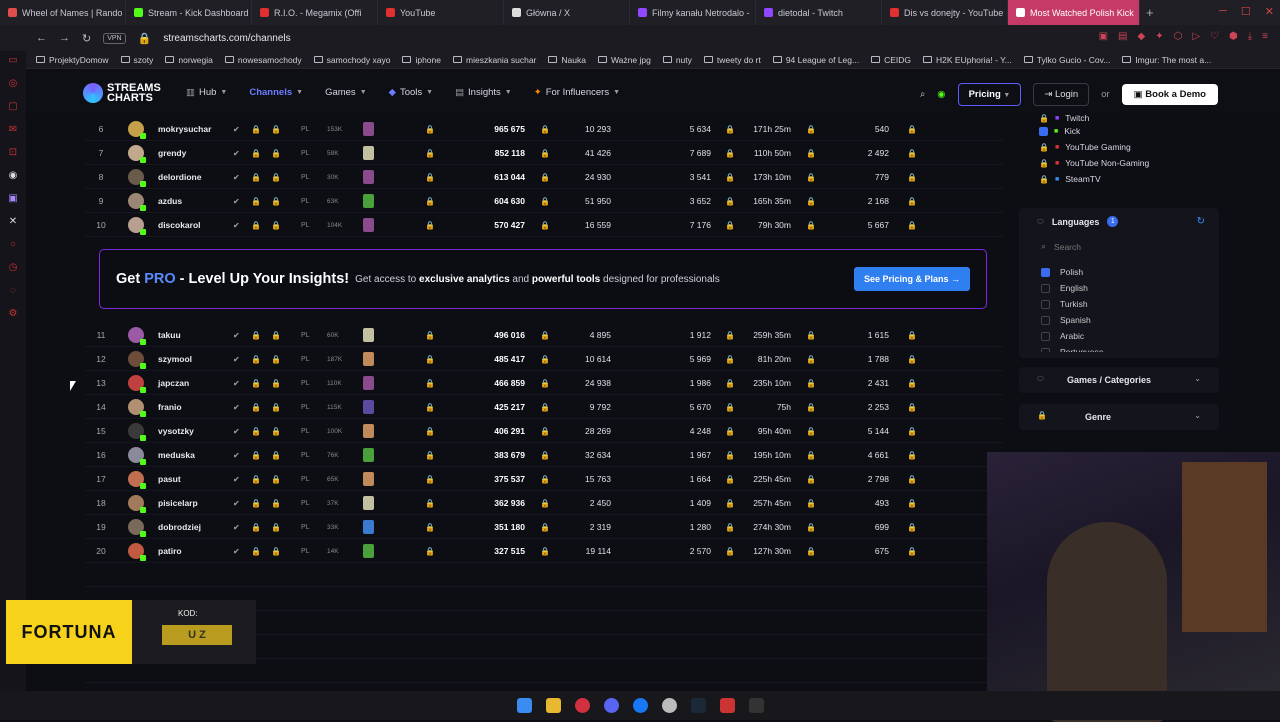 Image resolution: width=1280 pixels, height=722 pixels. I want to click on bookmark-item: tweety do rt, so click(732, 60).